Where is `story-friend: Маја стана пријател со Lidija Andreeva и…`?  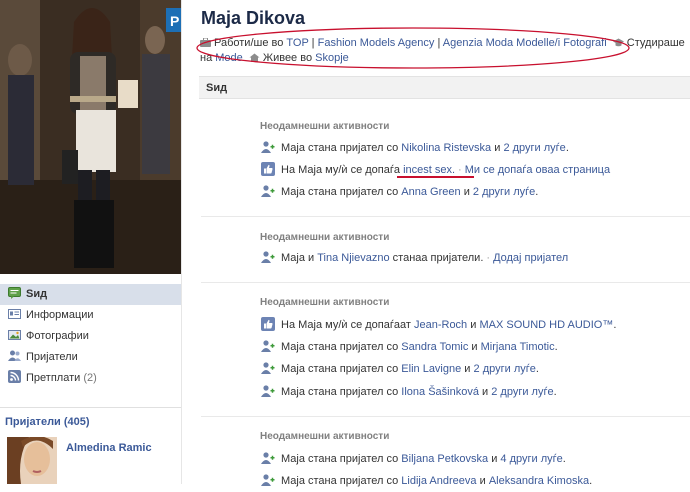 story-friend: Маја стана пријател со Lidija Andreeva и… is located at coordinates (426, 481).